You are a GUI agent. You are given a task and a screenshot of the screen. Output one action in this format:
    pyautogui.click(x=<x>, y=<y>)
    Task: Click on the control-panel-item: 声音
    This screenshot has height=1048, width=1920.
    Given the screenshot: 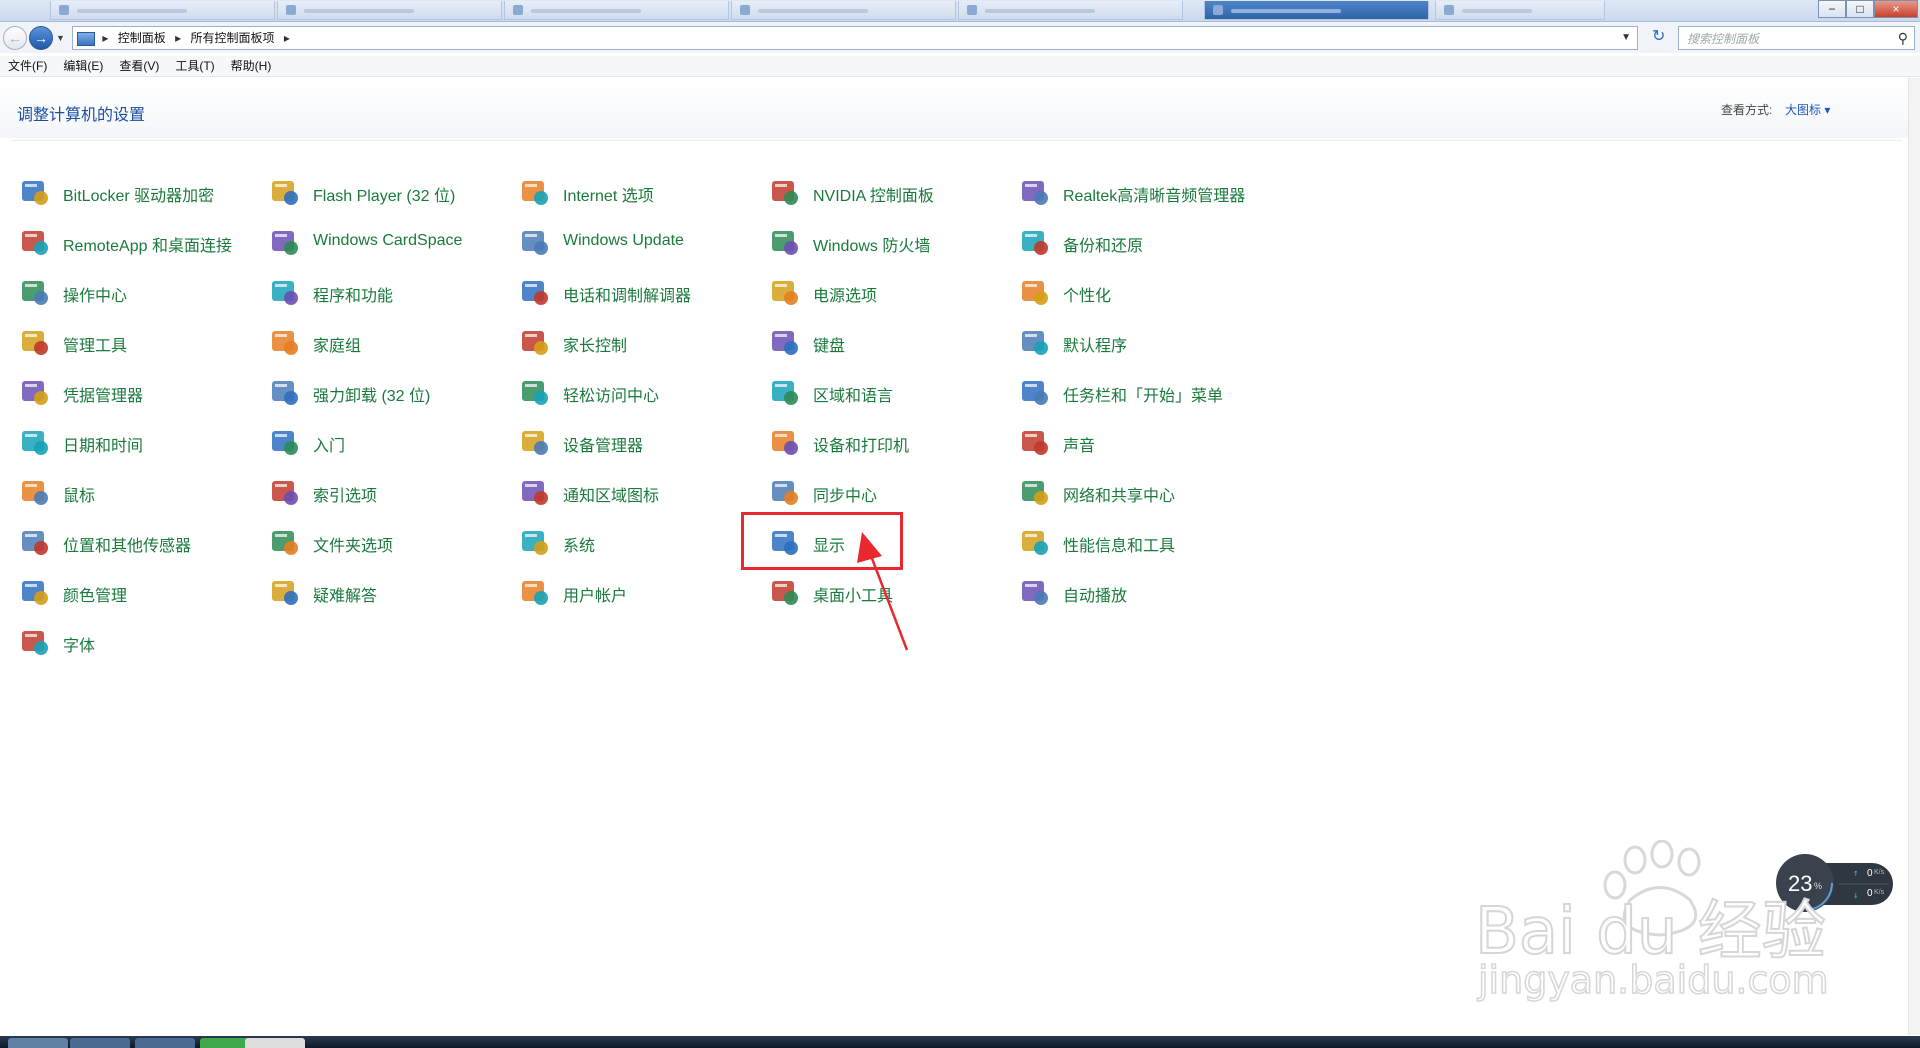 What is the action you would take?
    pyautogui.click(x=1139, y=440)
    